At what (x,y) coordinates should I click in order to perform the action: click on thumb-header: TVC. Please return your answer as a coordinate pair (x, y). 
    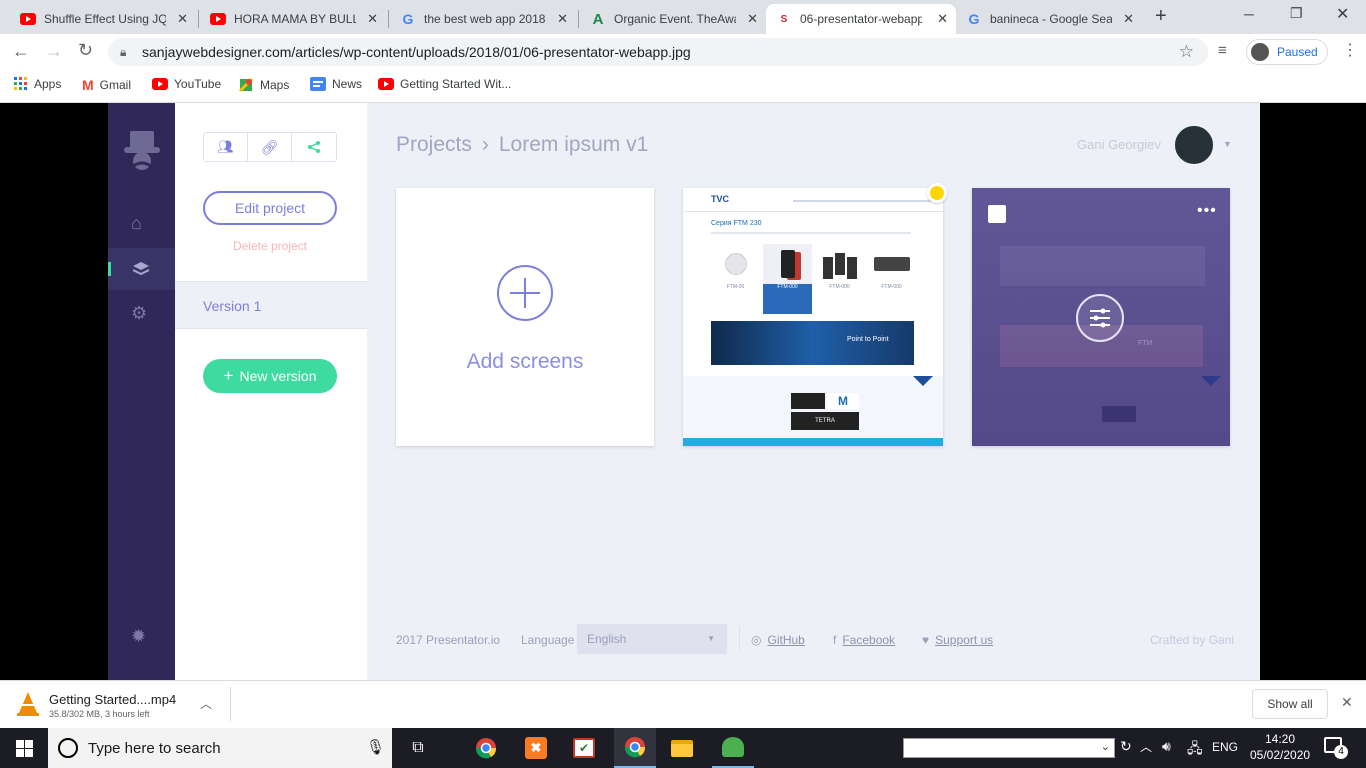
    Looking at the image, I should click on (813, 200).